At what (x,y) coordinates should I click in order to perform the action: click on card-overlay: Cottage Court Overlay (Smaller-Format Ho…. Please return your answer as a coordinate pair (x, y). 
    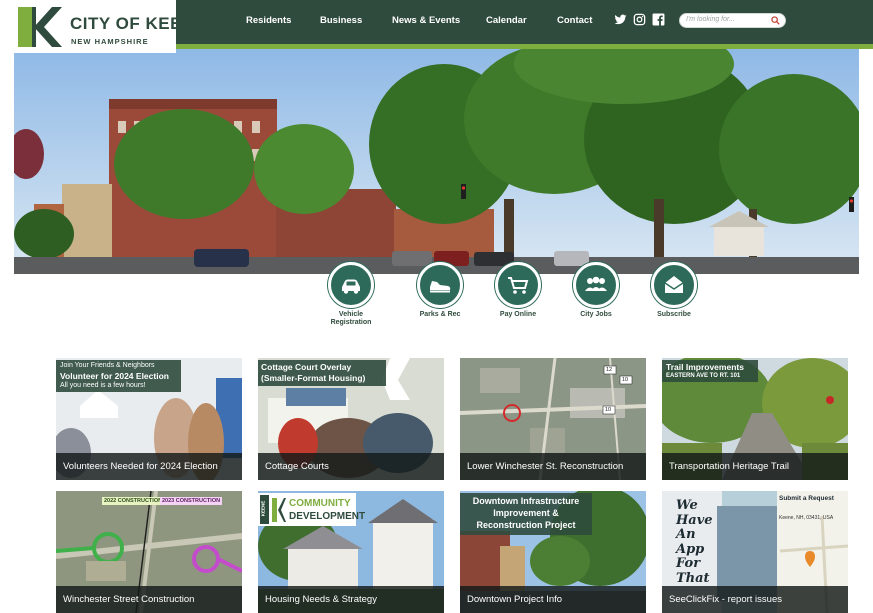
    Looking at the image, I should click on (322, 373).